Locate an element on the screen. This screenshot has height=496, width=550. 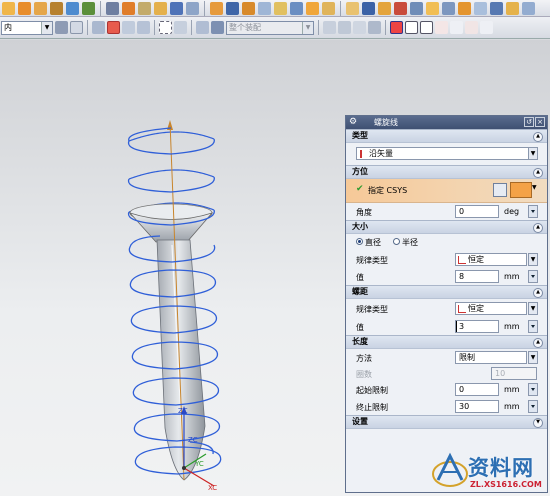
start-unit-dropdown is located at coordinates (533, 389).